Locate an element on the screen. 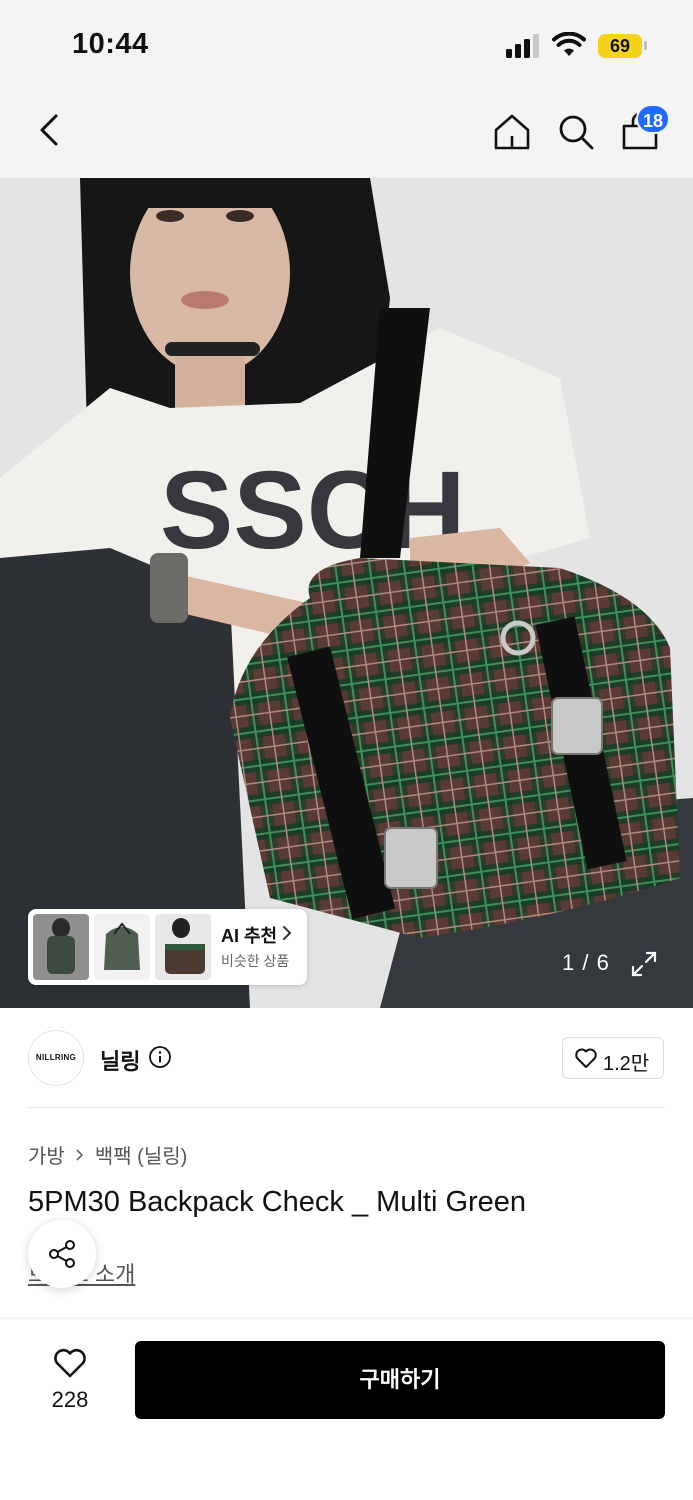 The image size is (693, 1500). wish-count: 228 is located at coordinates (70, 1399).